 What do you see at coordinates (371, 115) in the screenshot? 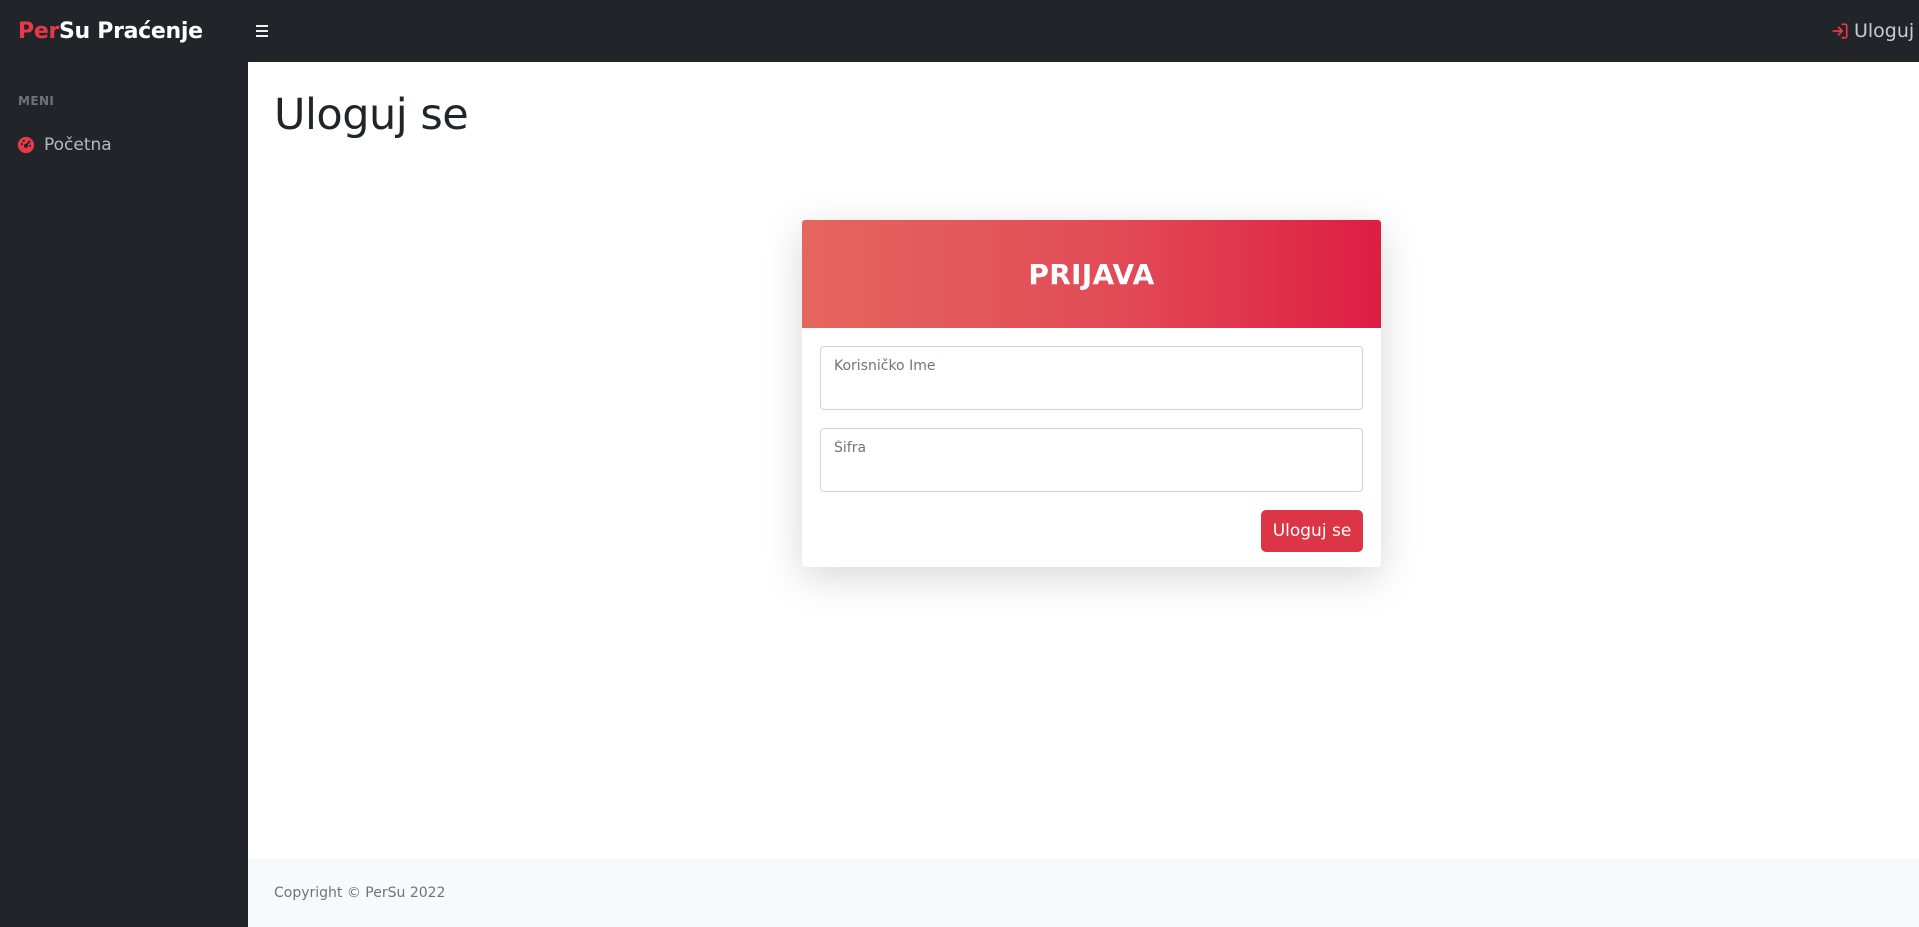
I see `page-title: Uloguj se` at bounding box center [371, 115].